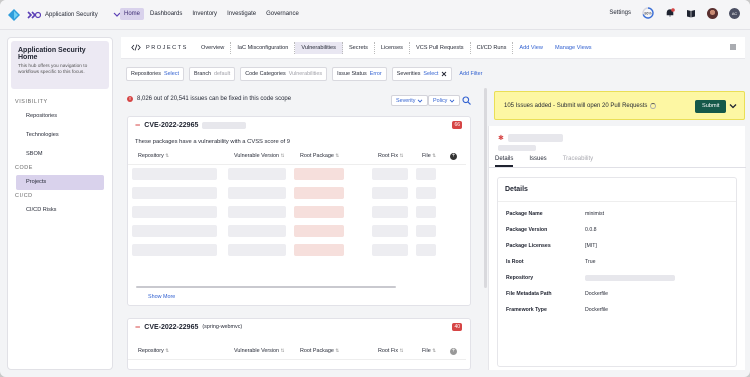  What do you see at coordinates (299, 327) in the screenshot?
I see `cve-card-header: − CVE-2022-22965 (spring-webmvc)` at bounding box center [299, 327].